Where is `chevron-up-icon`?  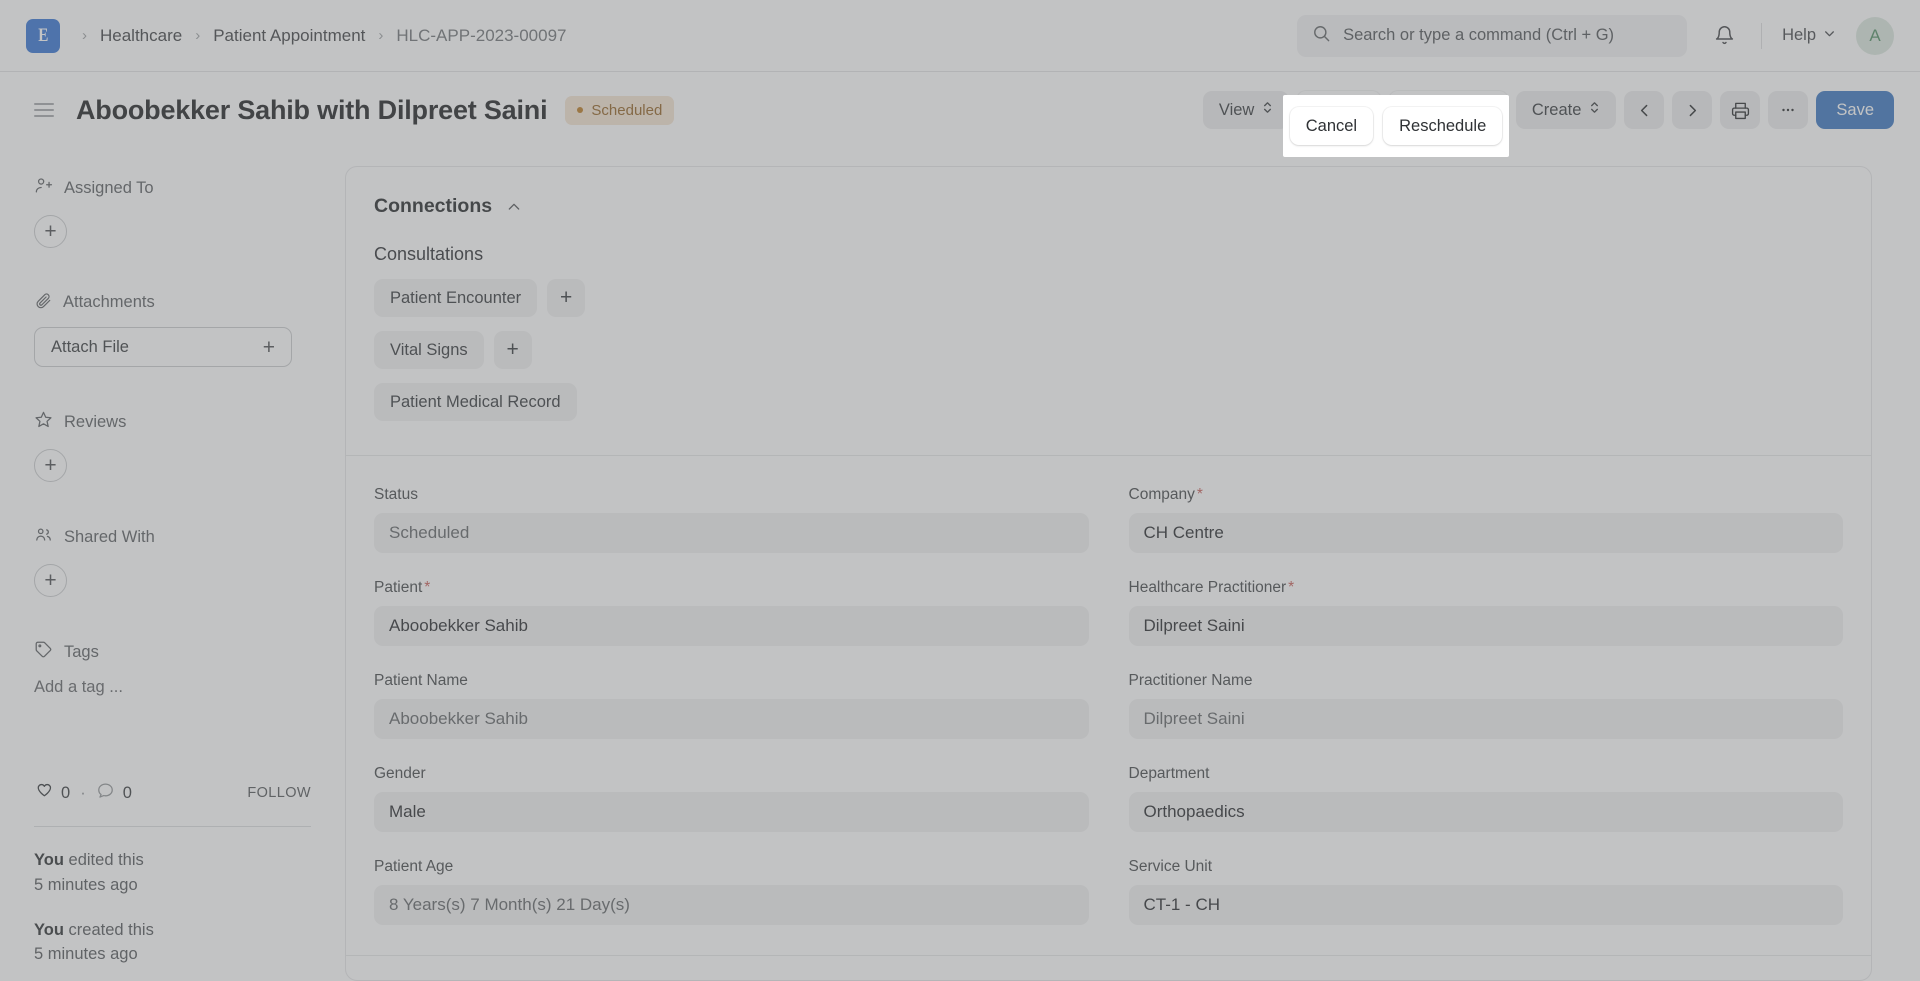
chevron-up-icon is located at coordinates (514, 207).